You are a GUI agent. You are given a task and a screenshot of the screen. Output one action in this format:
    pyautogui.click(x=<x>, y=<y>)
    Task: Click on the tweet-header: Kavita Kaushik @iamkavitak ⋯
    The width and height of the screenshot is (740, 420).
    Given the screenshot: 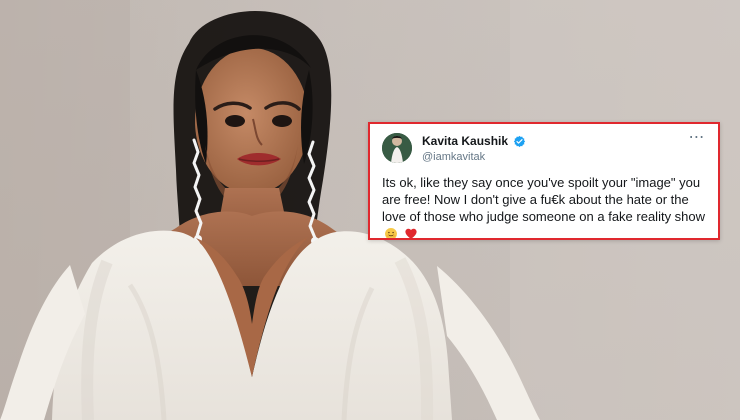 What is the action you would take?
    pyautogui.click(x=544, y=148)
    